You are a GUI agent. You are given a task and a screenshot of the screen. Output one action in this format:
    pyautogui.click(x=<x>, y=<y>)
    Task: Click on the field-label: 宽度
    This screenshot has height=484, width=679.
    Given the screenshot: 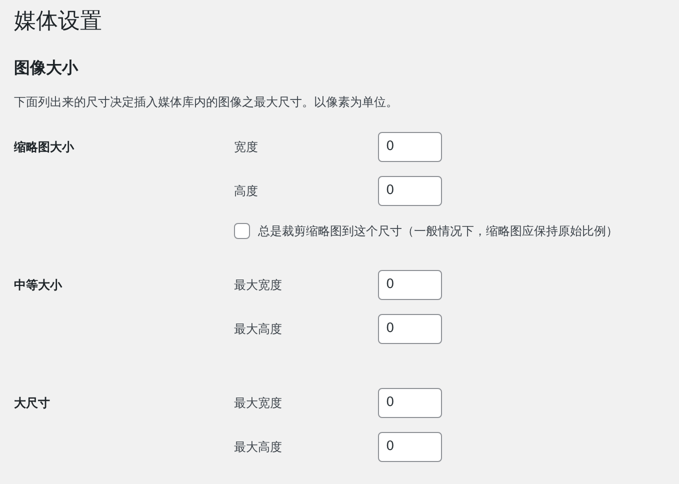 What is the action you would take?
    pyautogui.click(x=246, y=147)
    